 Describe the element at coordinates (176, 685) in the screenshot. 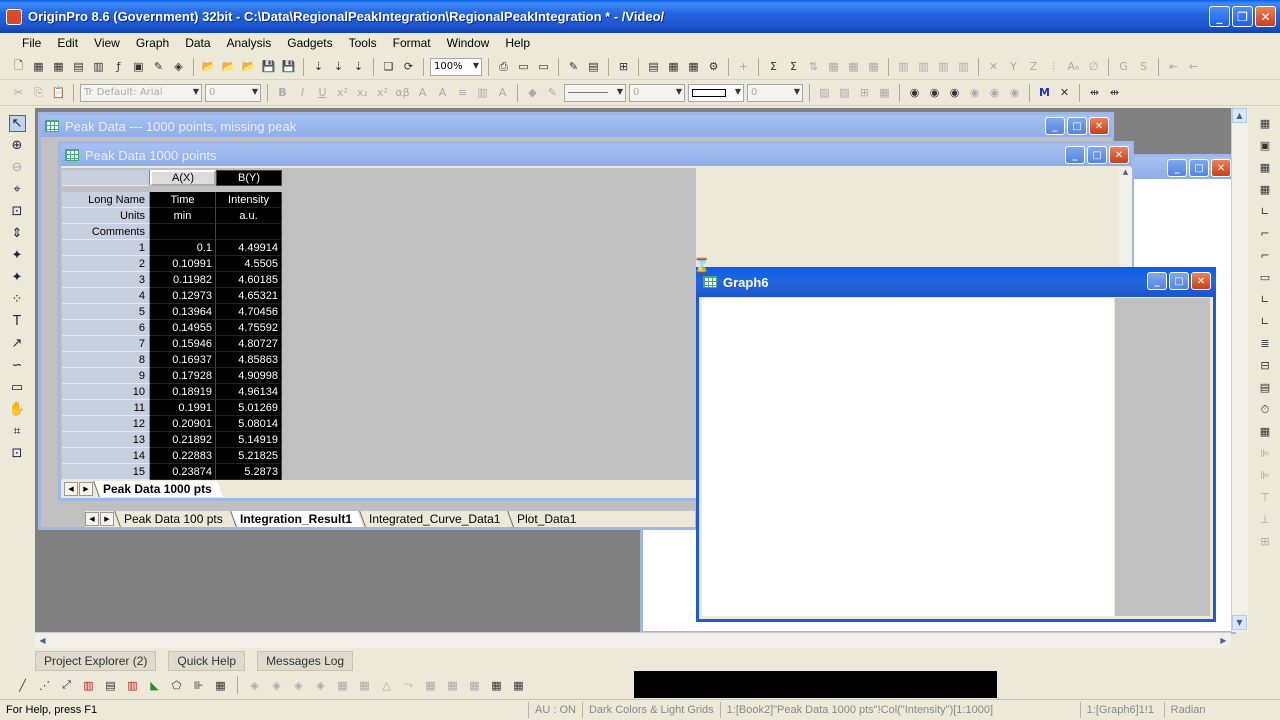

I see `polar-plot-icon: ⬠` at that location.